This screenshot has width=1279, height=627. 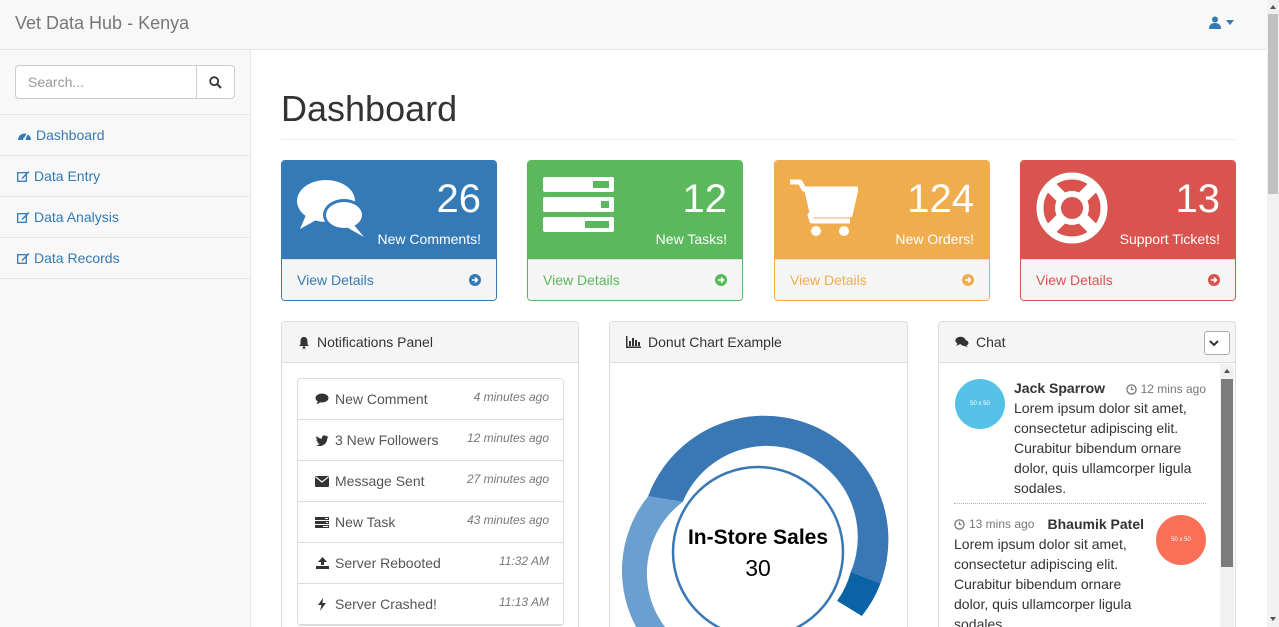 What do you see at coordinates (633, 25) in the screenshot?
I see `top-navbar: Vet Data Hub - Kenya` at bounding box center [633, 25].